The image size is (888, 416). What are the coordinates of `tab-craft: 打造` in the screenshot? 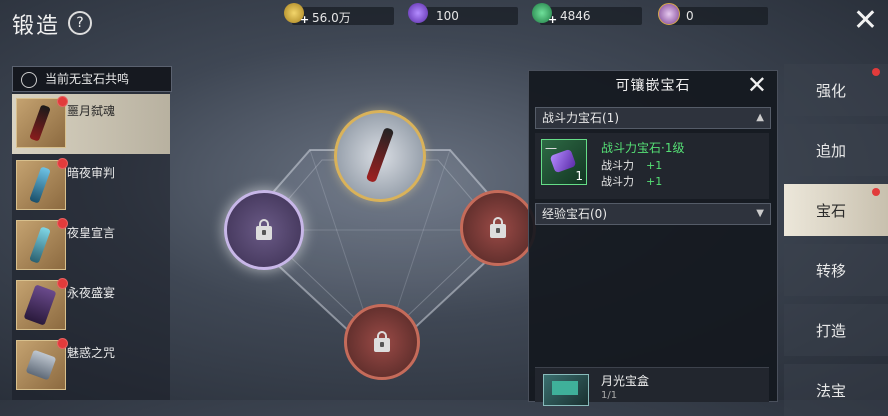 It's located at (836, 330).